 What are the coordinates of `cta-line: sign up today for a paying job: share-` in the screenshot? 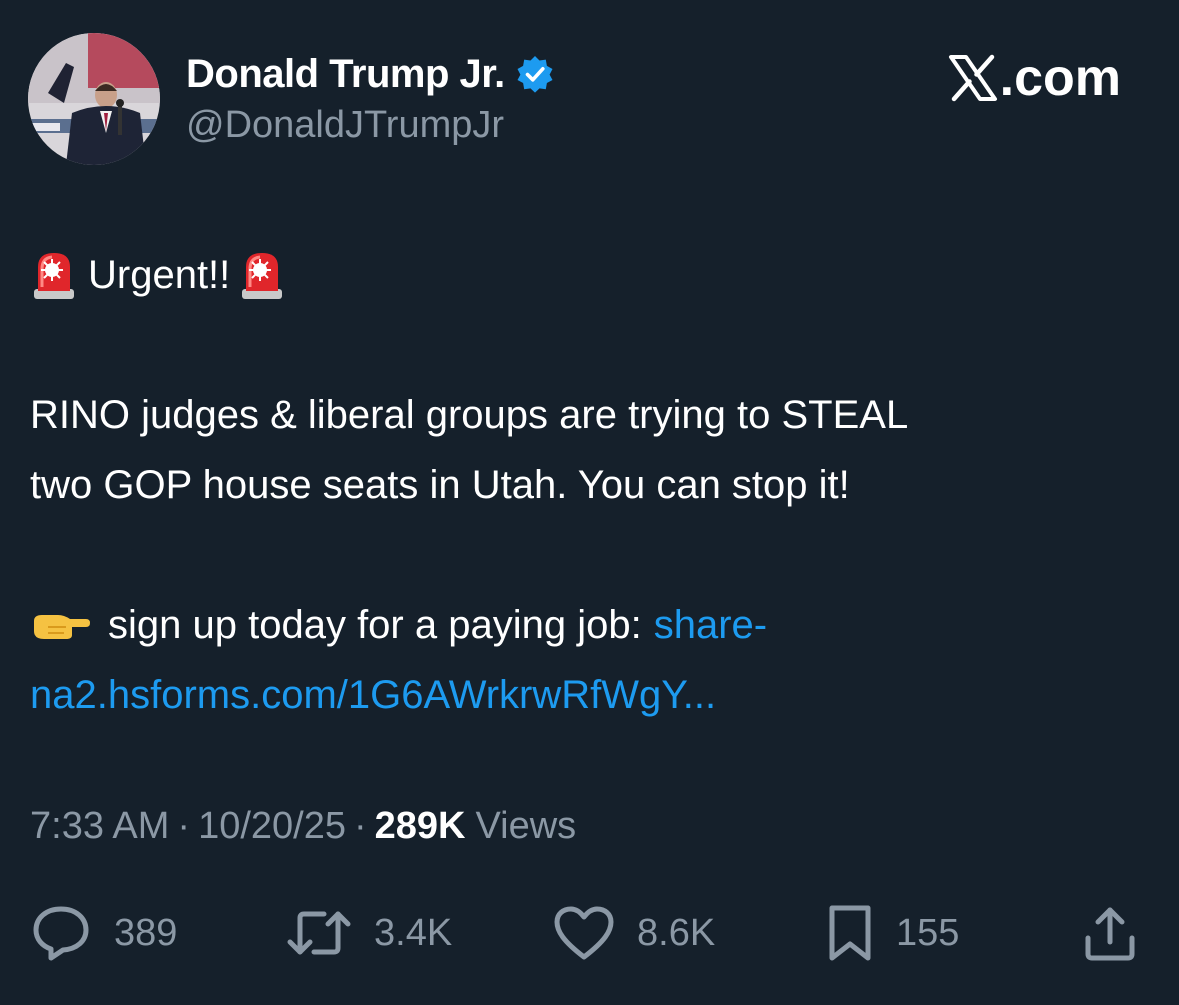 It's located at (398, 625).